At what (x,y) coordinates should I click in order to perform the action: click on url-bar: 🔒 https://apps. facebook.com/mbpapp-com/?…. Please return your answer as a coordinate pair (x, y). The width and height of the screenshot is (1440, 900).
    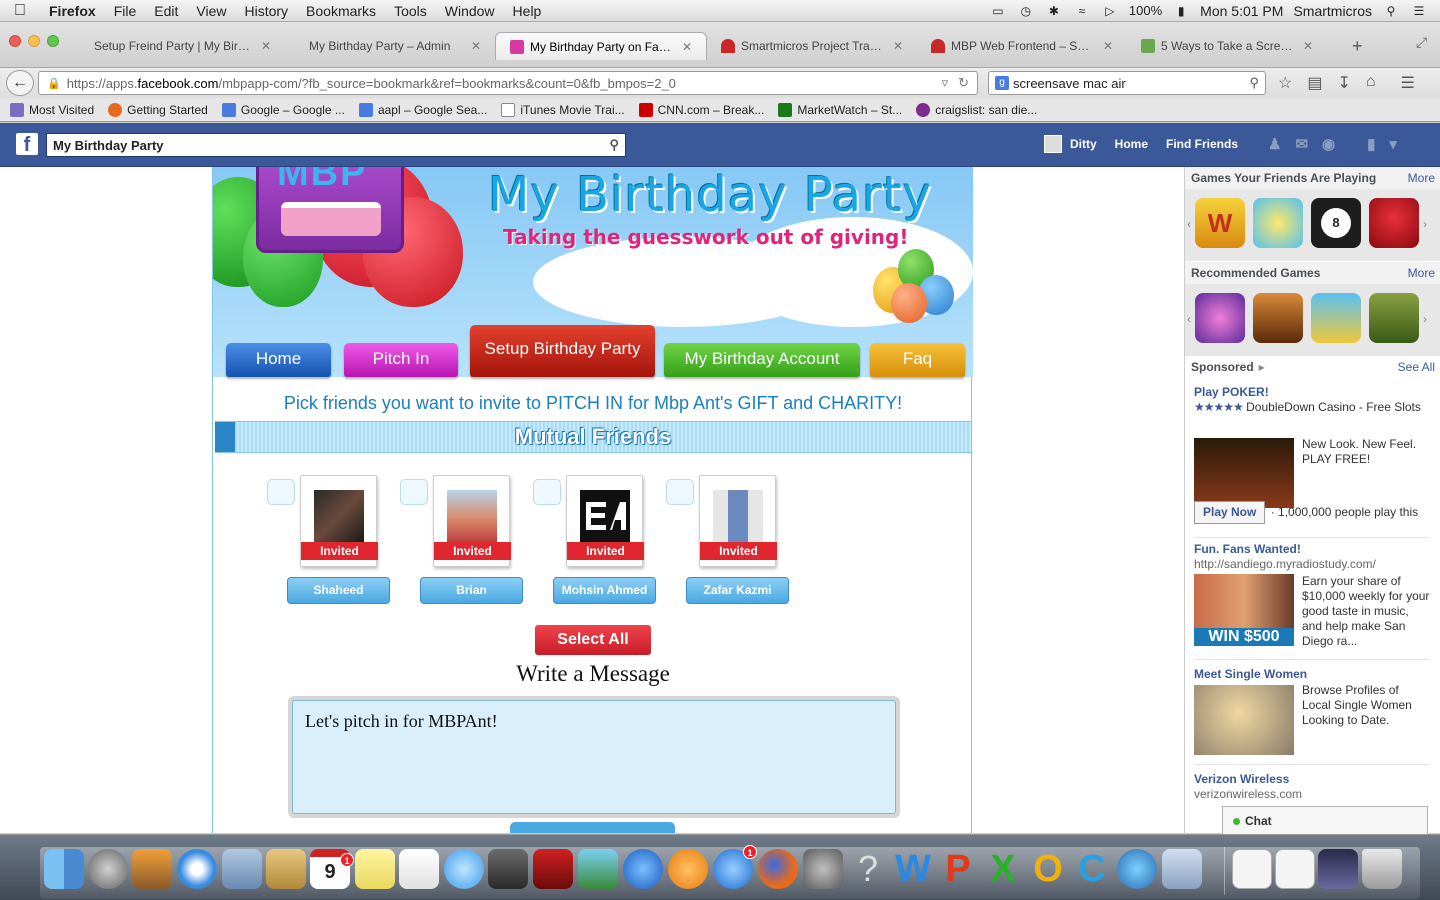
    Looking at the image, I should click on (508, 83).